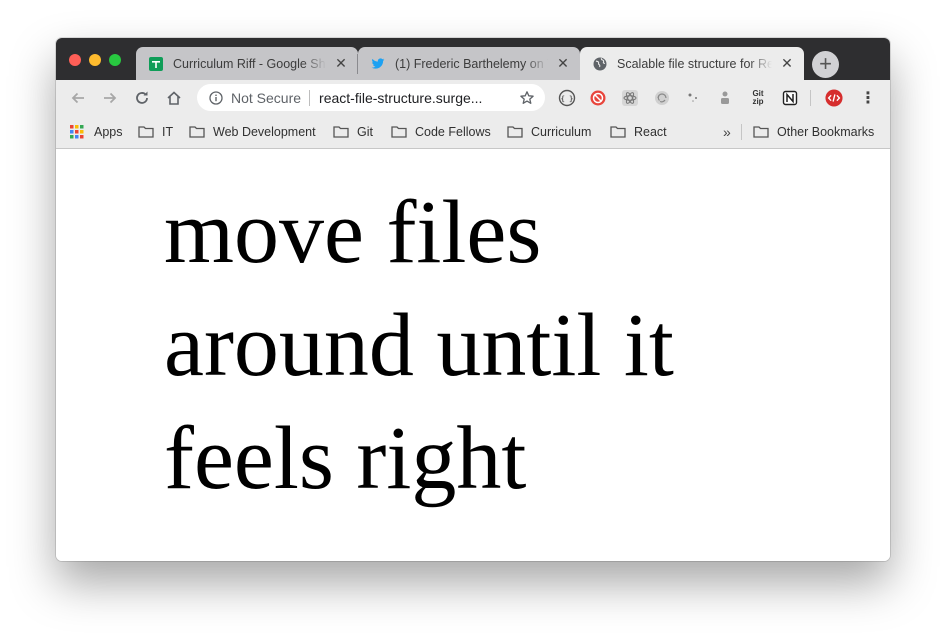 The image size is (946, 636). I want to click on home-icon, so click(174, 98).